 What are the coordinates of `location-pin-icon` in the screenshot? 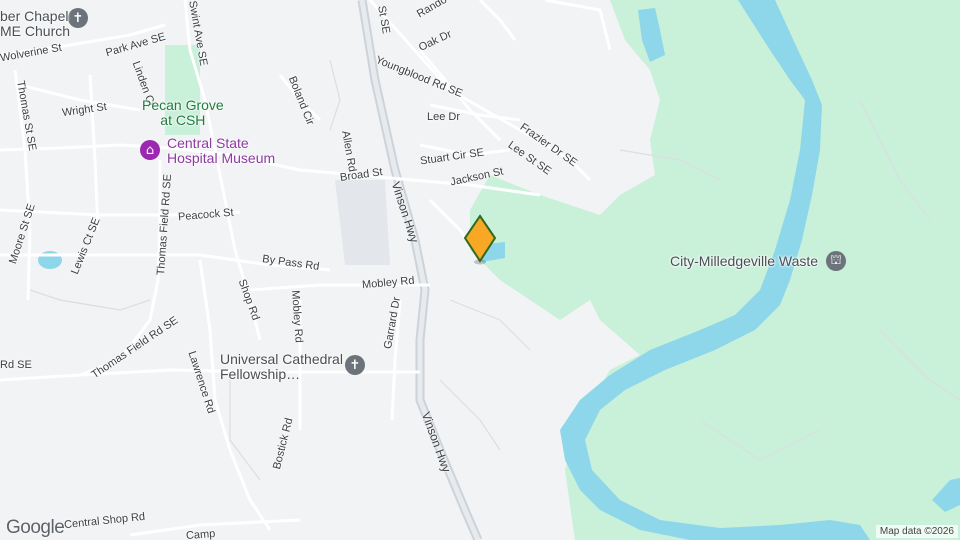 It's located at (480, 239).